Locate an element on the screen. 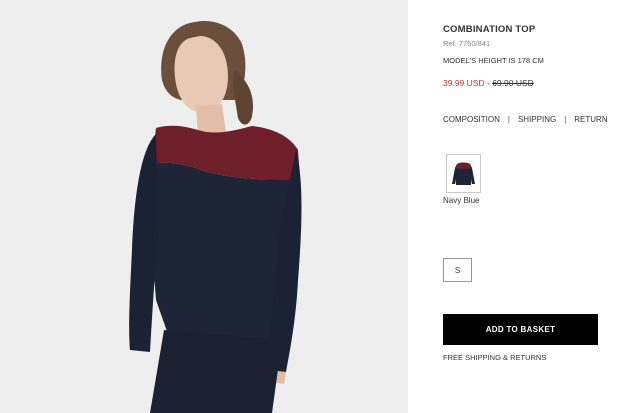  product-ref: Ref. 7760/841 is located at coordinates (467, 43).